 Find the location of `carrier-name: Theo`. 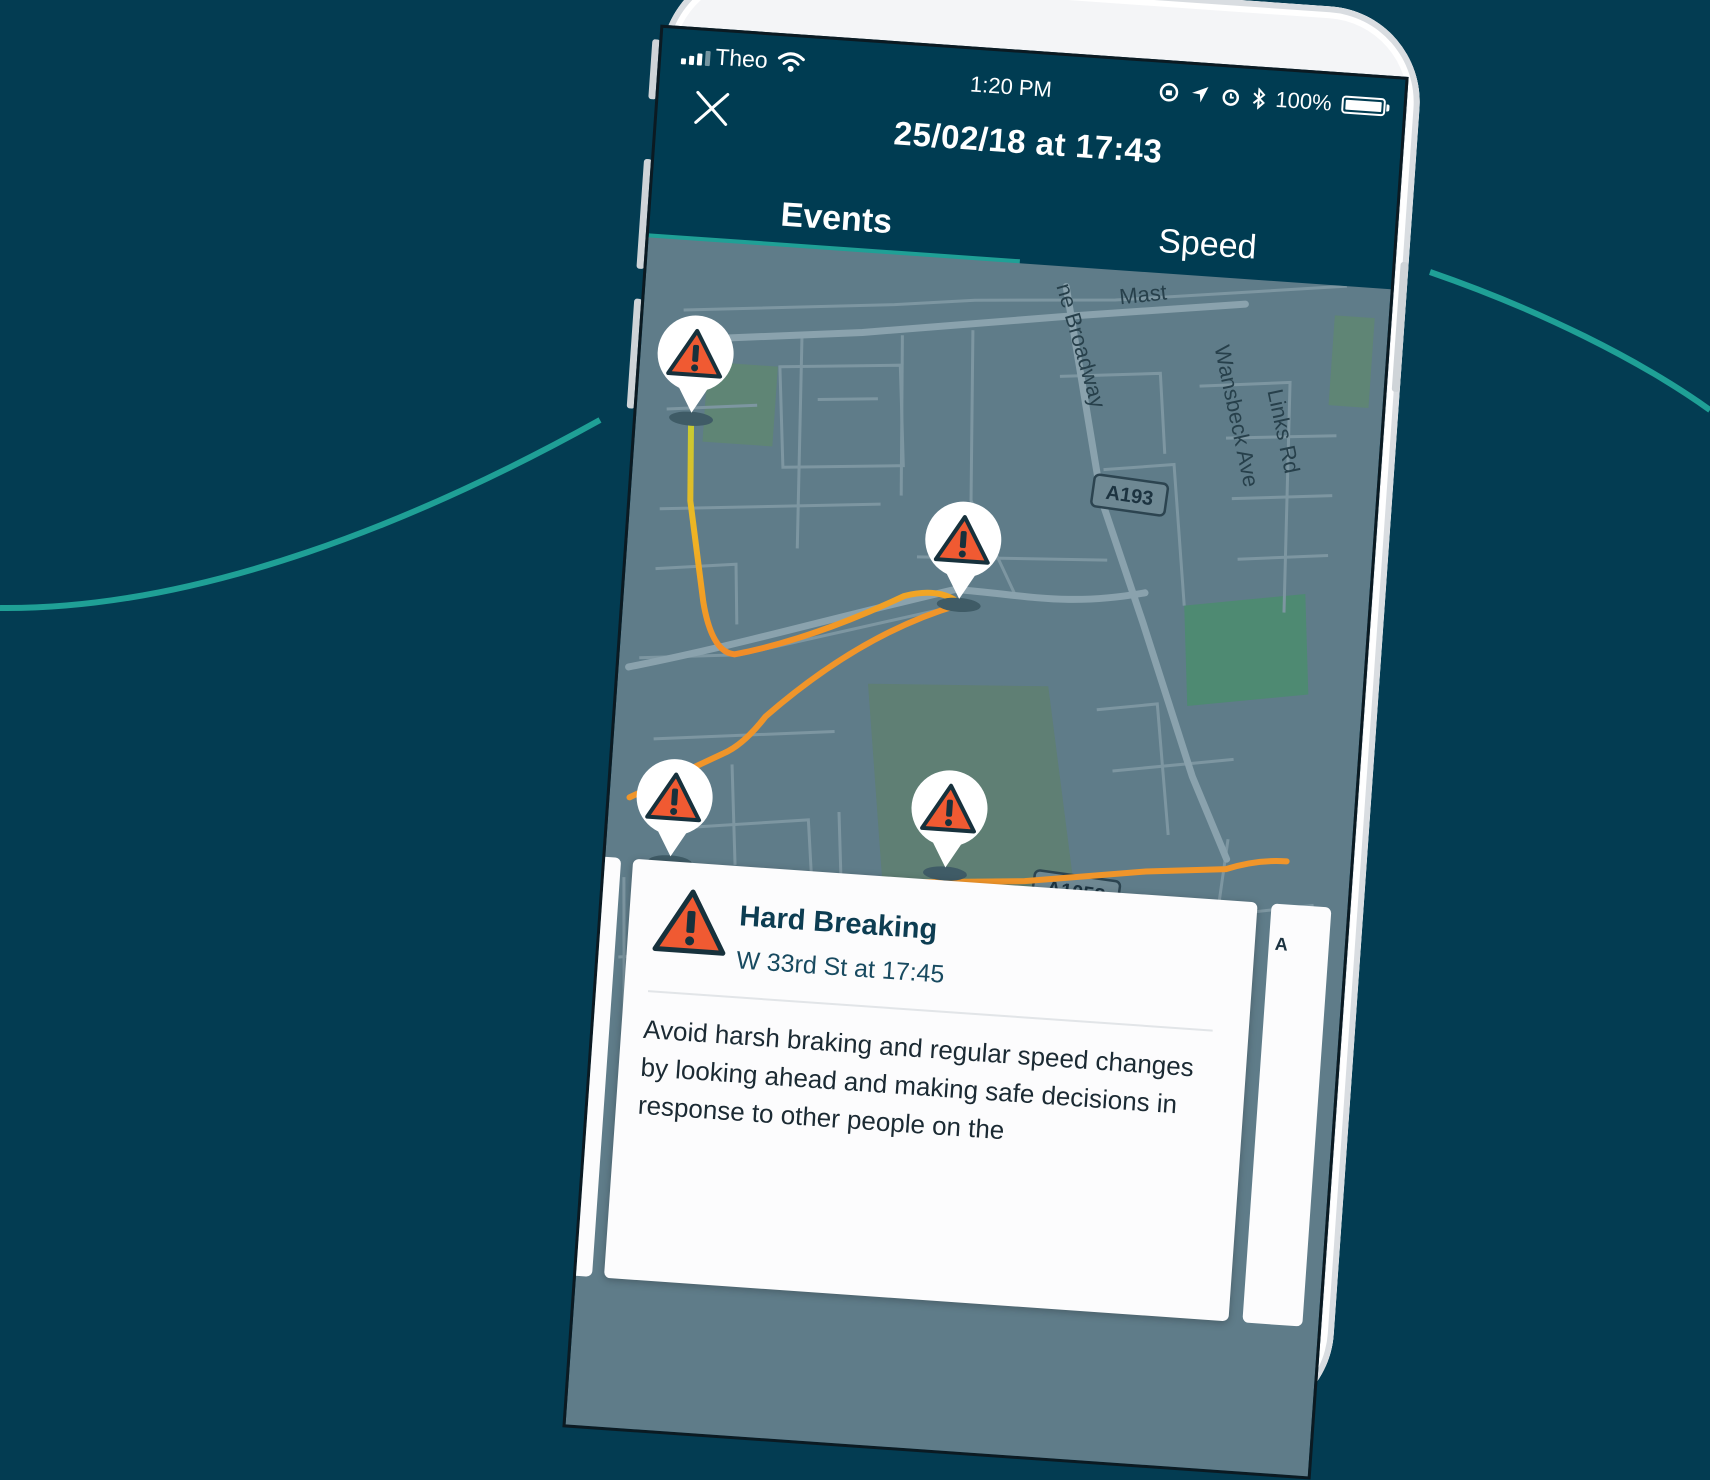

carrier-name: Theo is located at coordinates (741, 58).